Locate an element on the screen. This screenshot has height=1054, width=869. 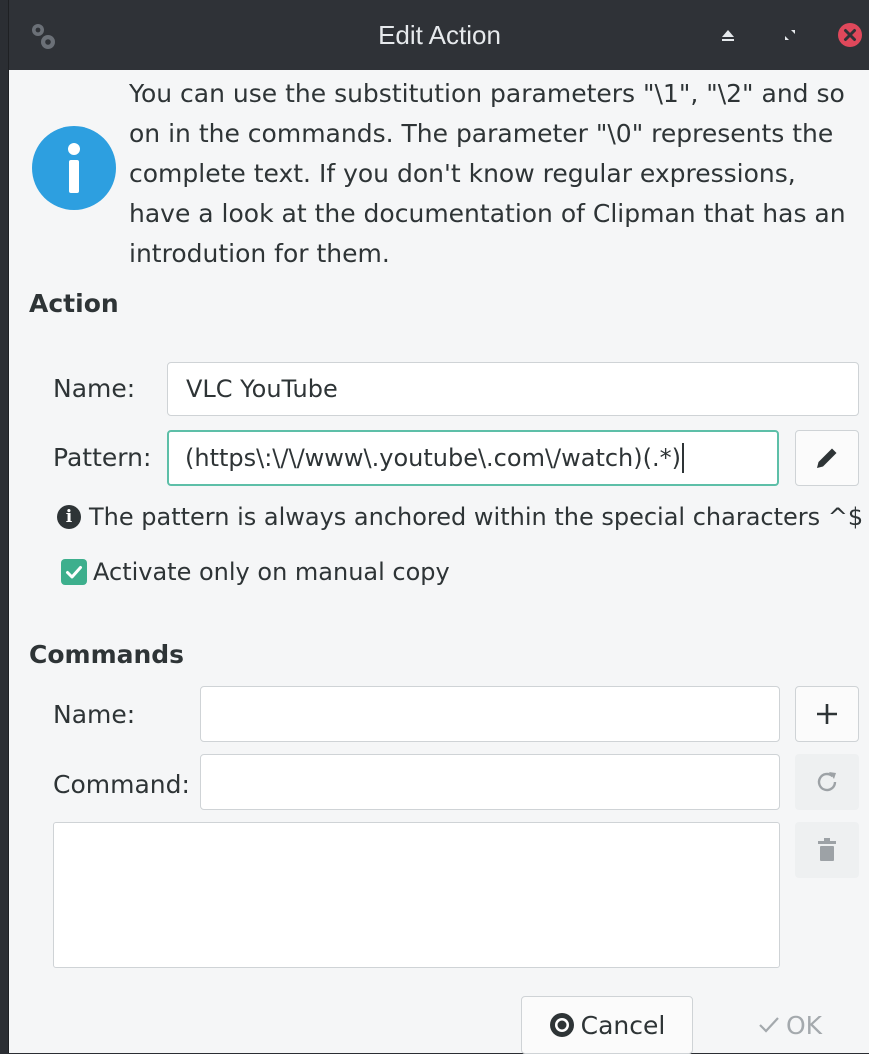
action-section-title: Action is located at coordinates (74, 303).